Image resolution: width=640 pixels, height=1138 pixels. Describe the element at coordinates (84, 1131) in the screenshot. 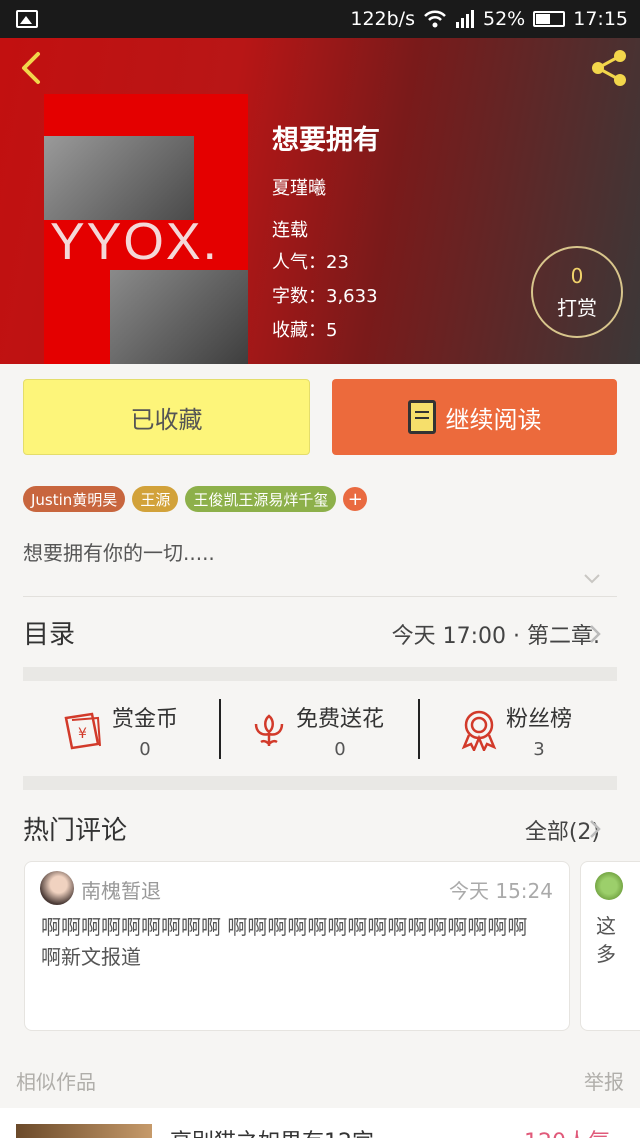

I see `similar-work-thumbnail` at that location.